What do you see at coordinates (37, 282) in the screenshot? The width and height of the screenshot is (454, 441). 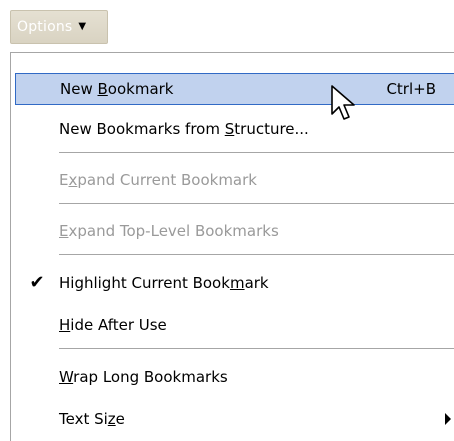 I see `checkmark-icon: ✔` at bounding box center [37, 282].